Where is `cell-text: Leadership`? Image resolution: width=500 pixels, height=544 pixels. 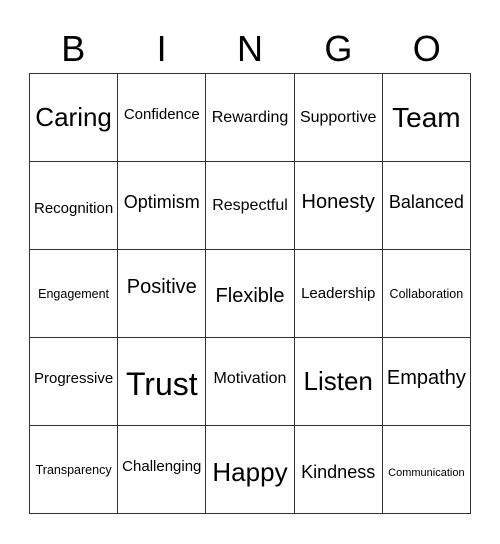 cell-text: Leadership is located at coordinates (338, 293).